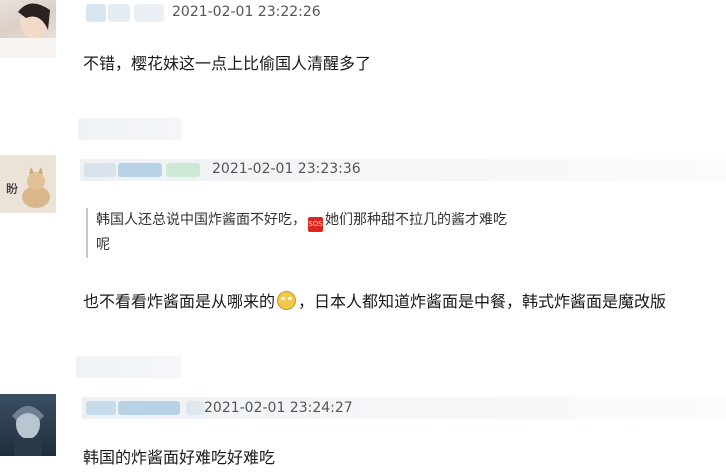  What do you see at coordinates (179, 301) in the screenshot?
I see `comment-text-part: 也不看看炸酱面是从哪来的` at bounding box center [179, 301].